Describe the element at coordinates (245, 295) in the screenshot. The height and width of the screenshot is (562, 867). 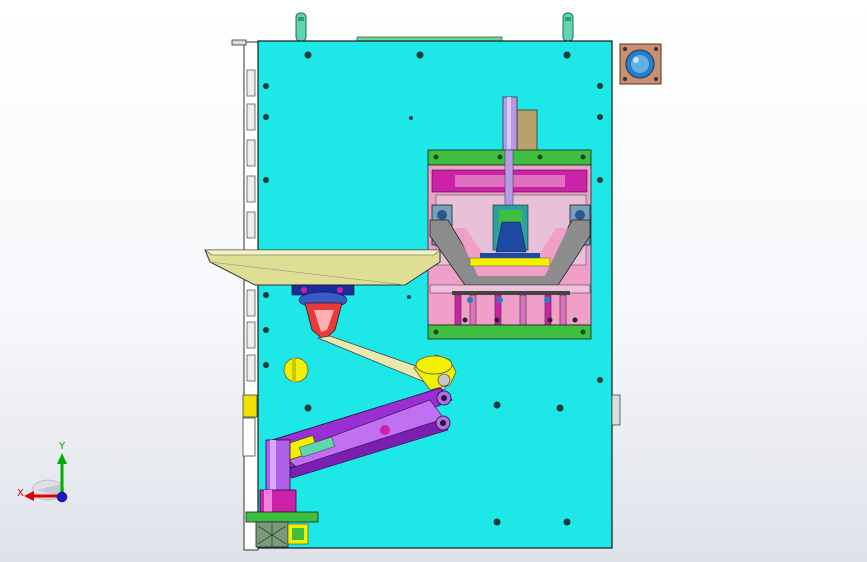
I see `left-side-frame` at that location.